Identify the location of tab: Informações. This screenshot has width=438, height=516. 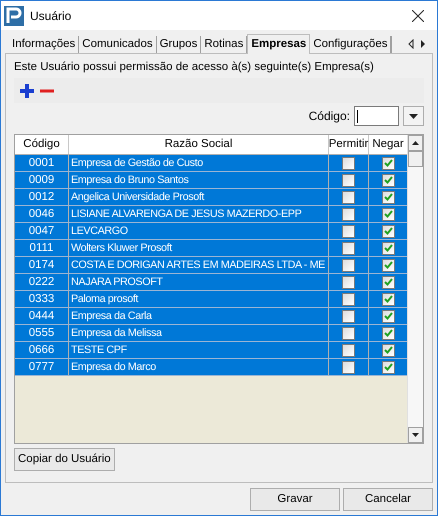
(44, 44).